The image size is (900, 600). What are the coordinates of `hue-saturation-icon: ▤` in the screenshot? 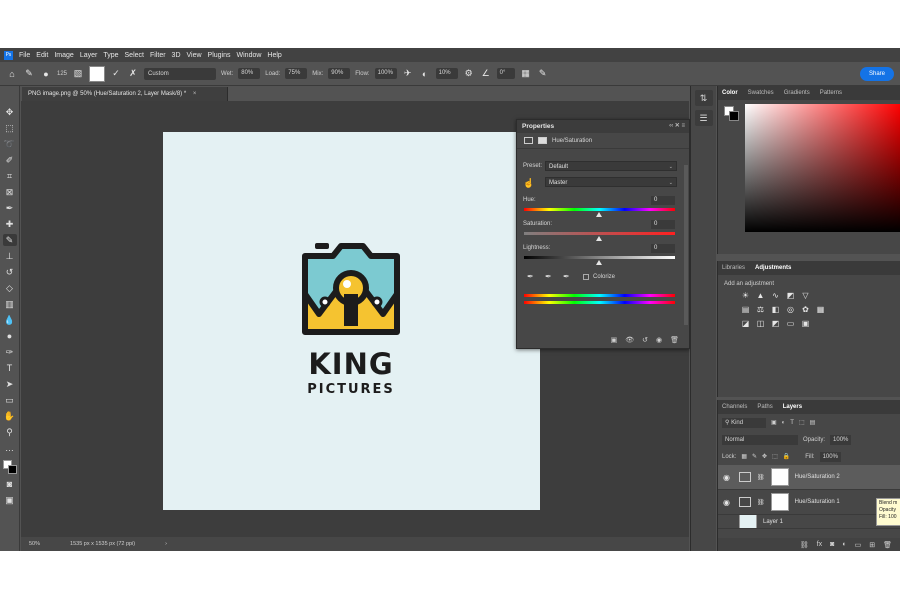 It's located at (745, 310).